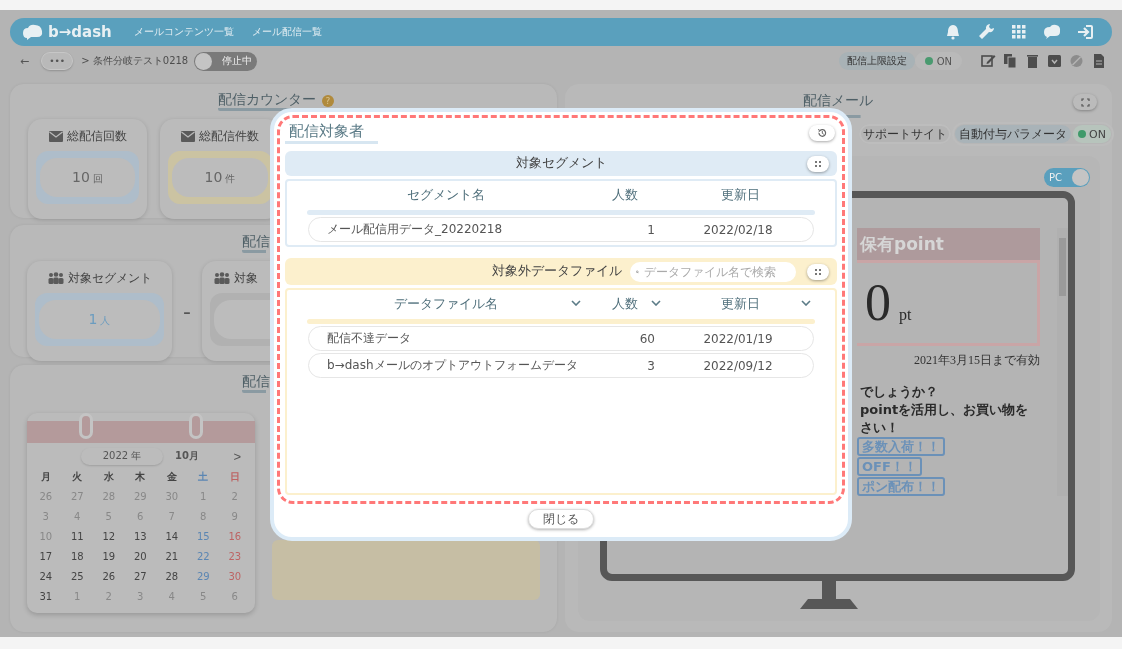  I want to click on calendar-day: 11, so click(77, 537).